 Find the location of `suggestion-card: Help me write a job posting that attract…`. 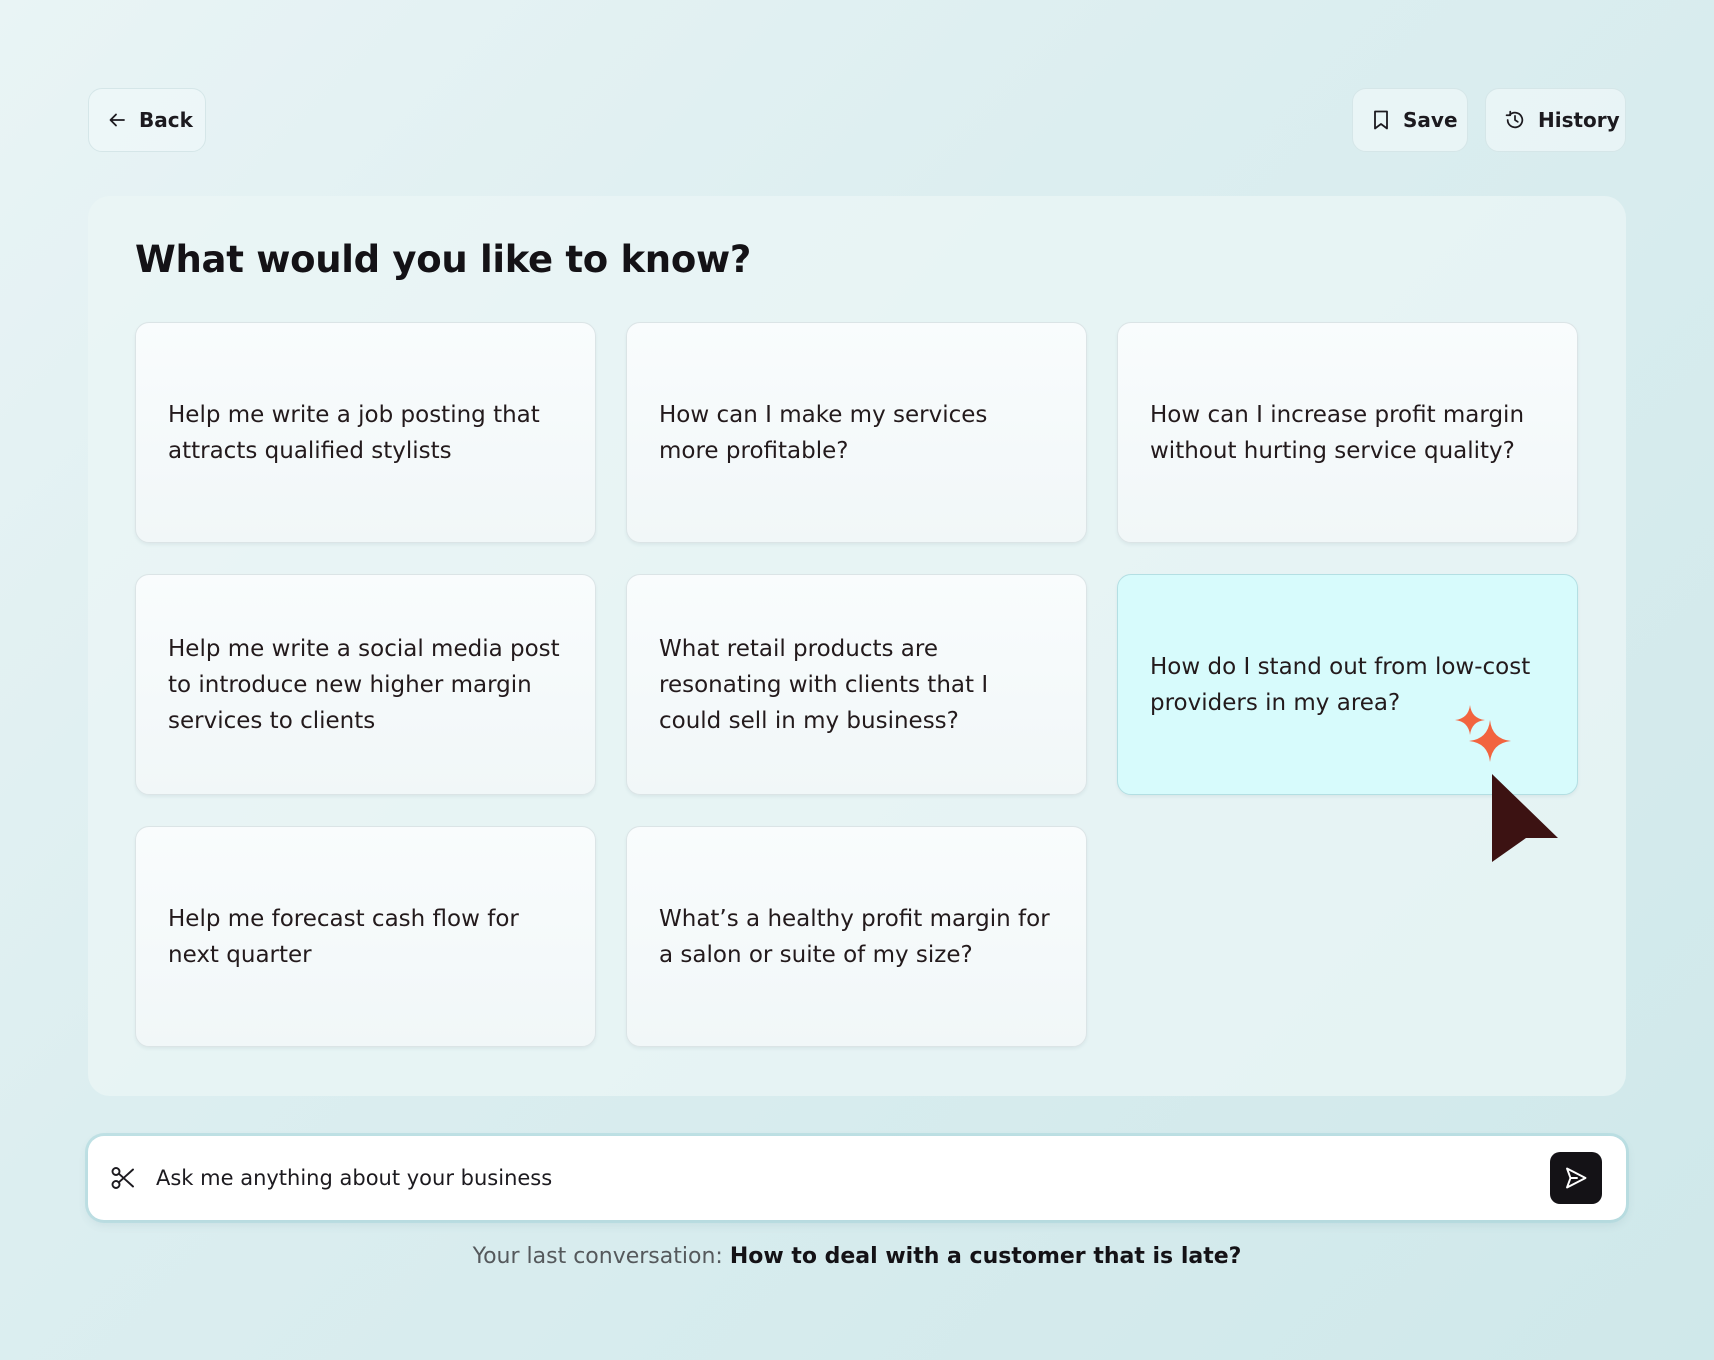

suggestion-card: Help me write a job posting that attract… is located at coordinates (365, 432).